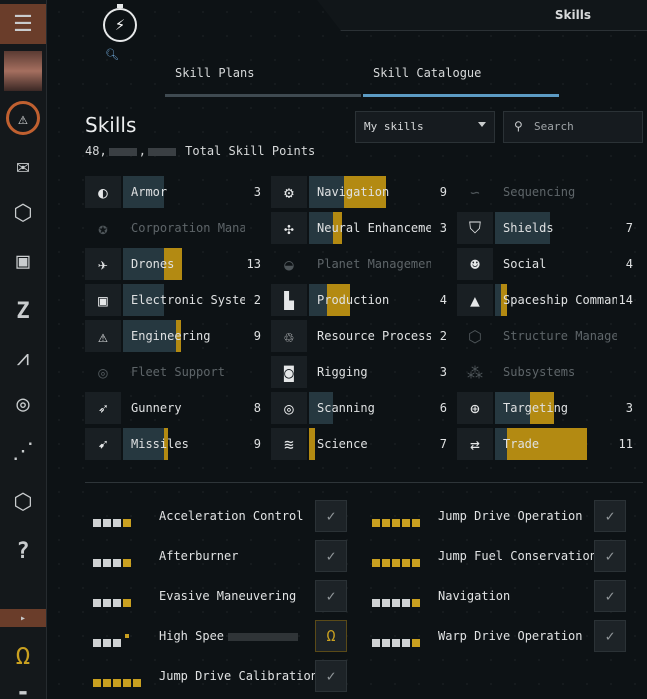  I want to click on help-icon: ?, so click(23, 551).